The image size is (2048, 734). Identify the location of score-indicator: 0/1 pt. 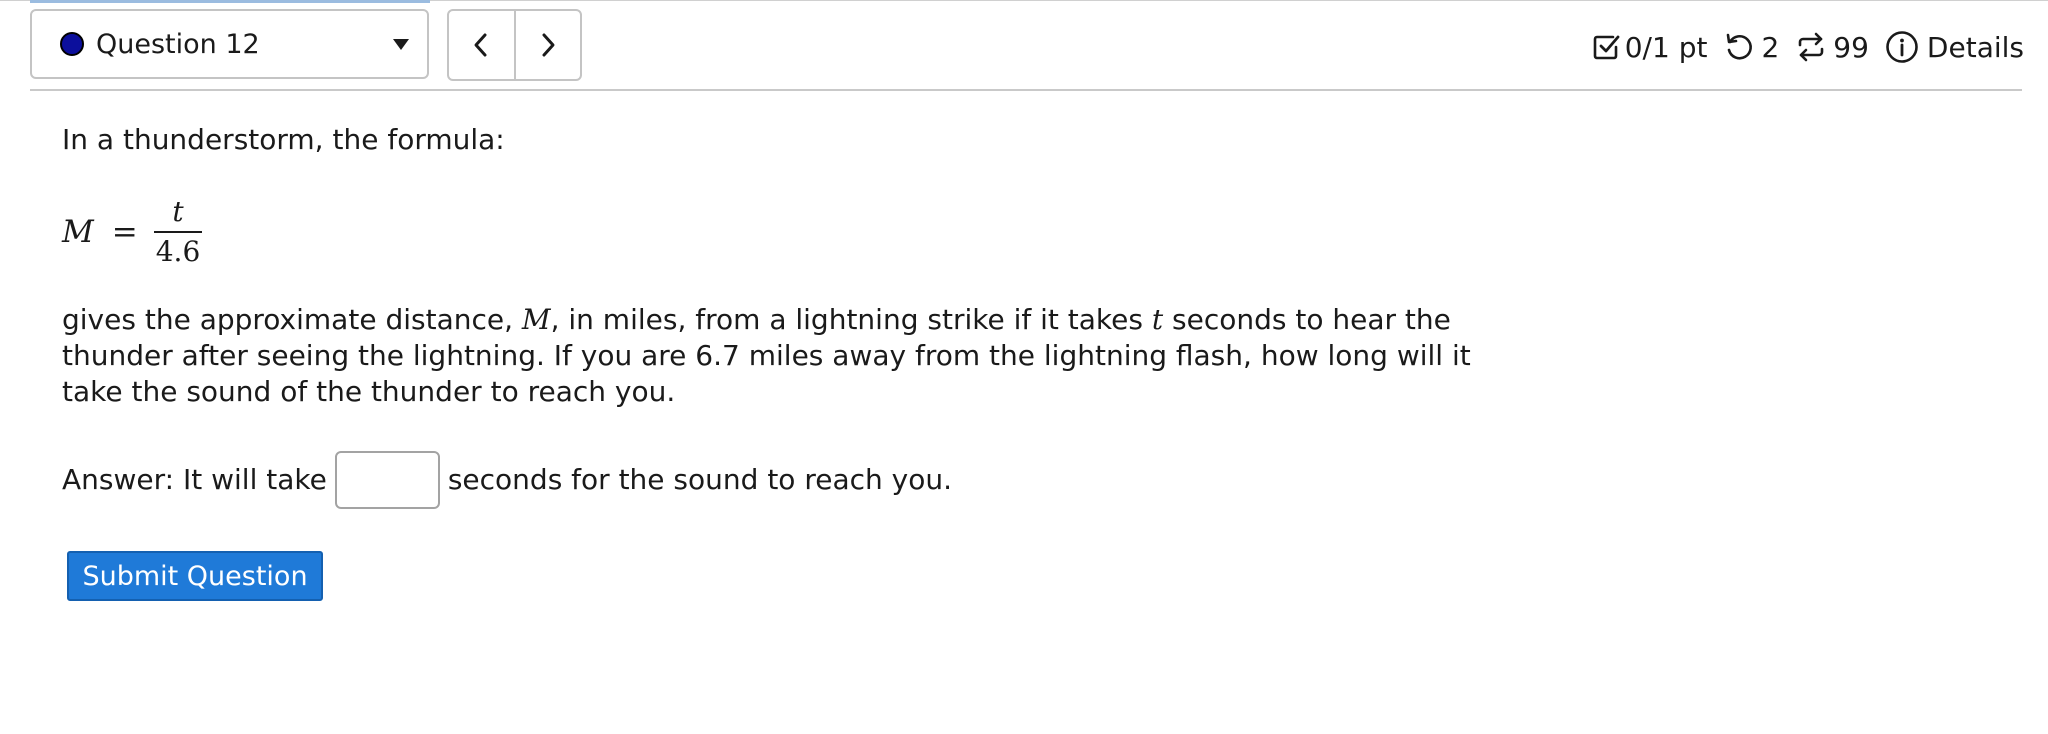
(1649, 47).